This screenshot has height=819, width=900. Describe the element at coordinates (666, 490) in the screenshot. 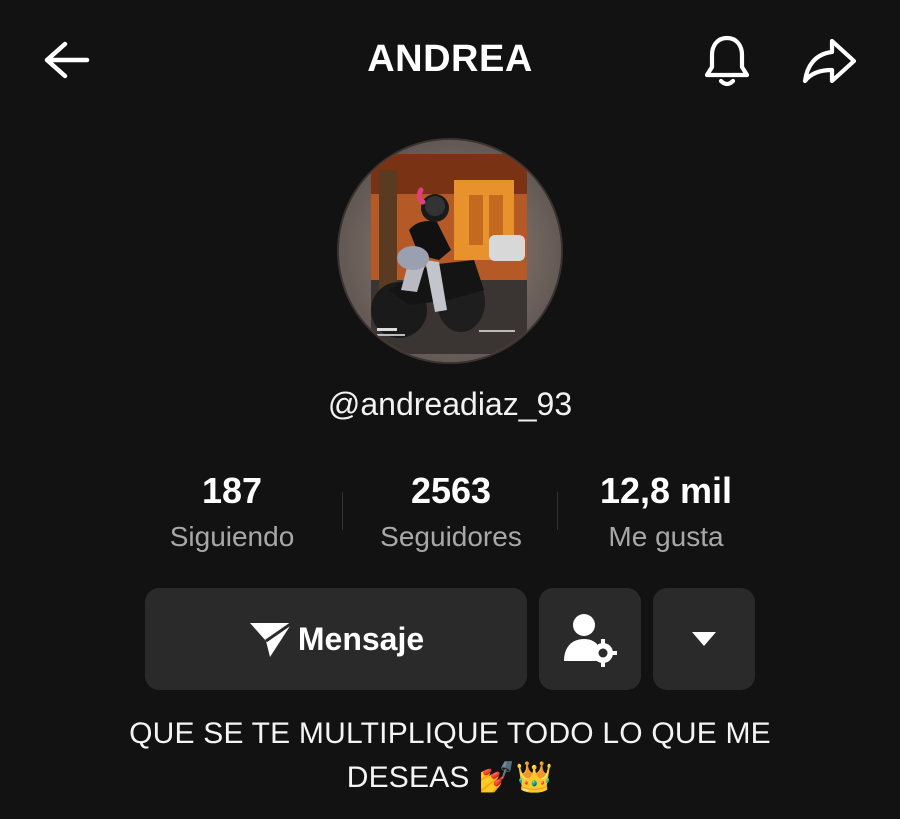

I see `stat-value: 12,8 mil` at that location.